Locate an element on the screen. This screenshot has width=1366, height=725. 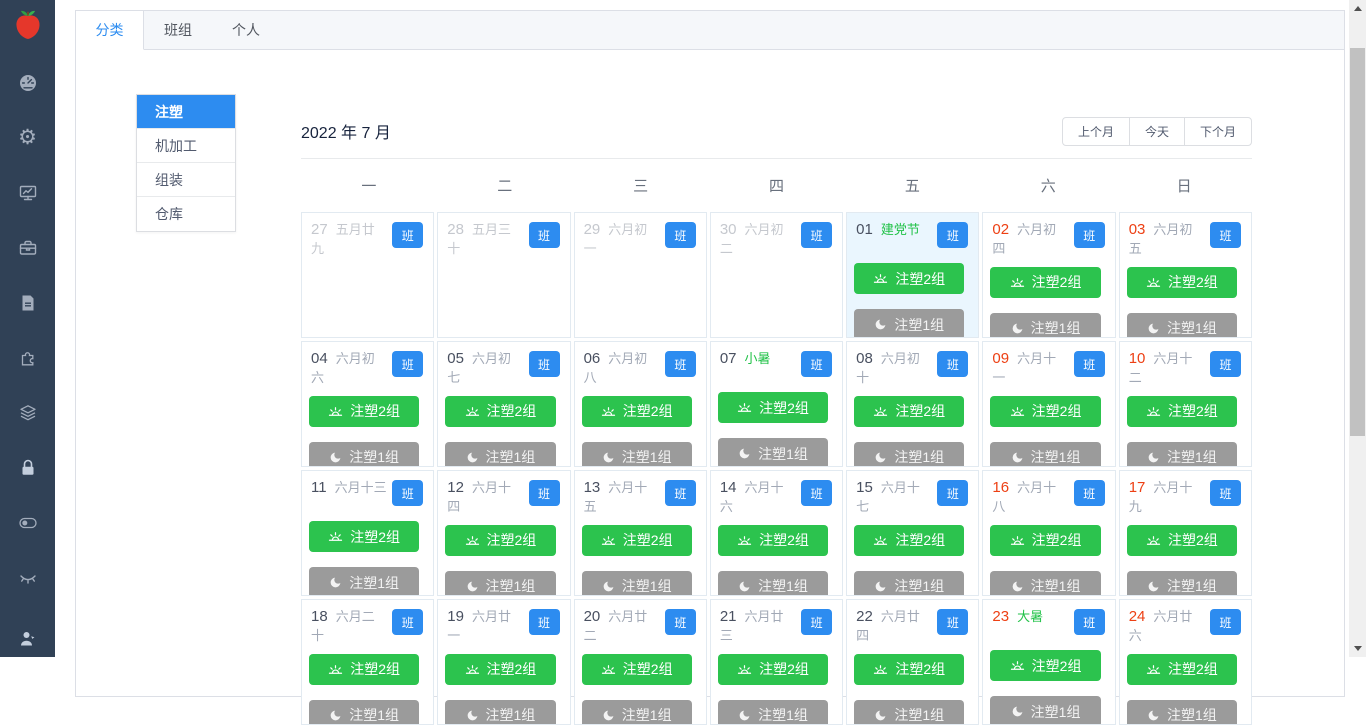
next-month-button: 下个月 is located at coordinates (1218, 131).